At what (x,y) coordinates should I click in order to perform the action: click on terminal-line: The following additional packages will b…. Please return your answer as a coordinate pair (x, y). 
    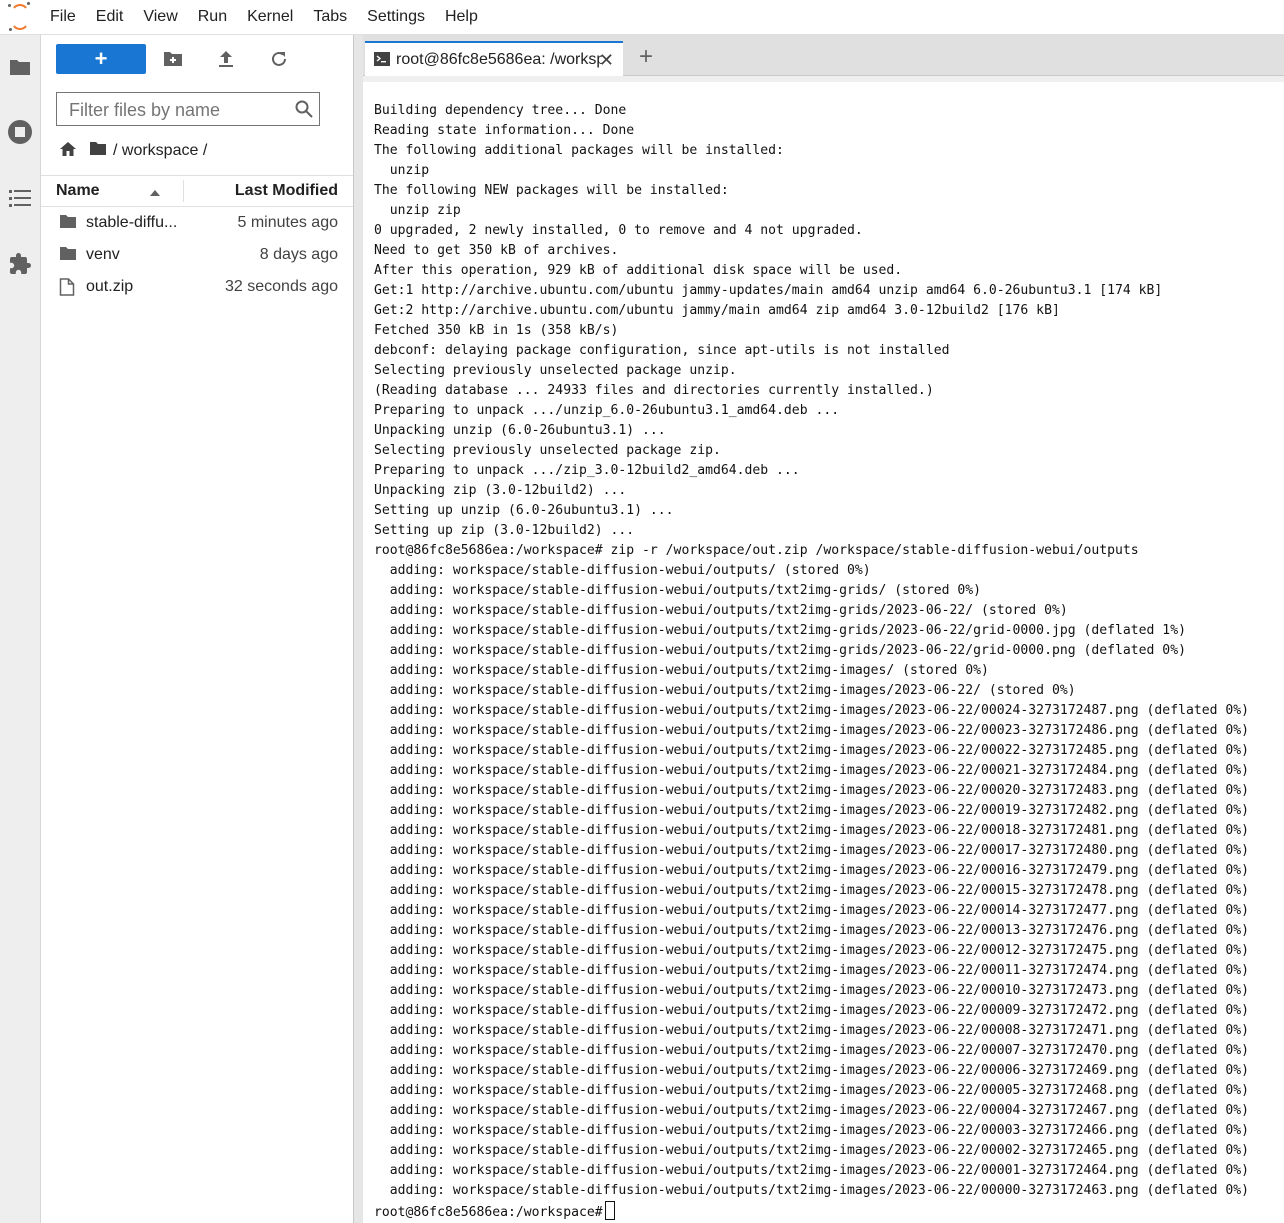
    Looking at the image, I should click on (579, 150).